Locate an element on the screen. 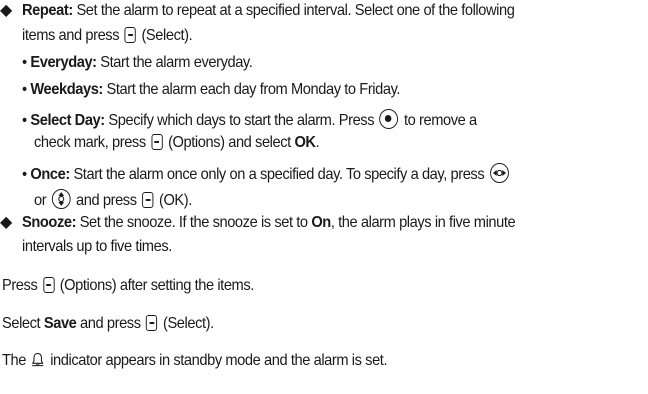  up-down-nav-icon is located at coordinates (61, 199).